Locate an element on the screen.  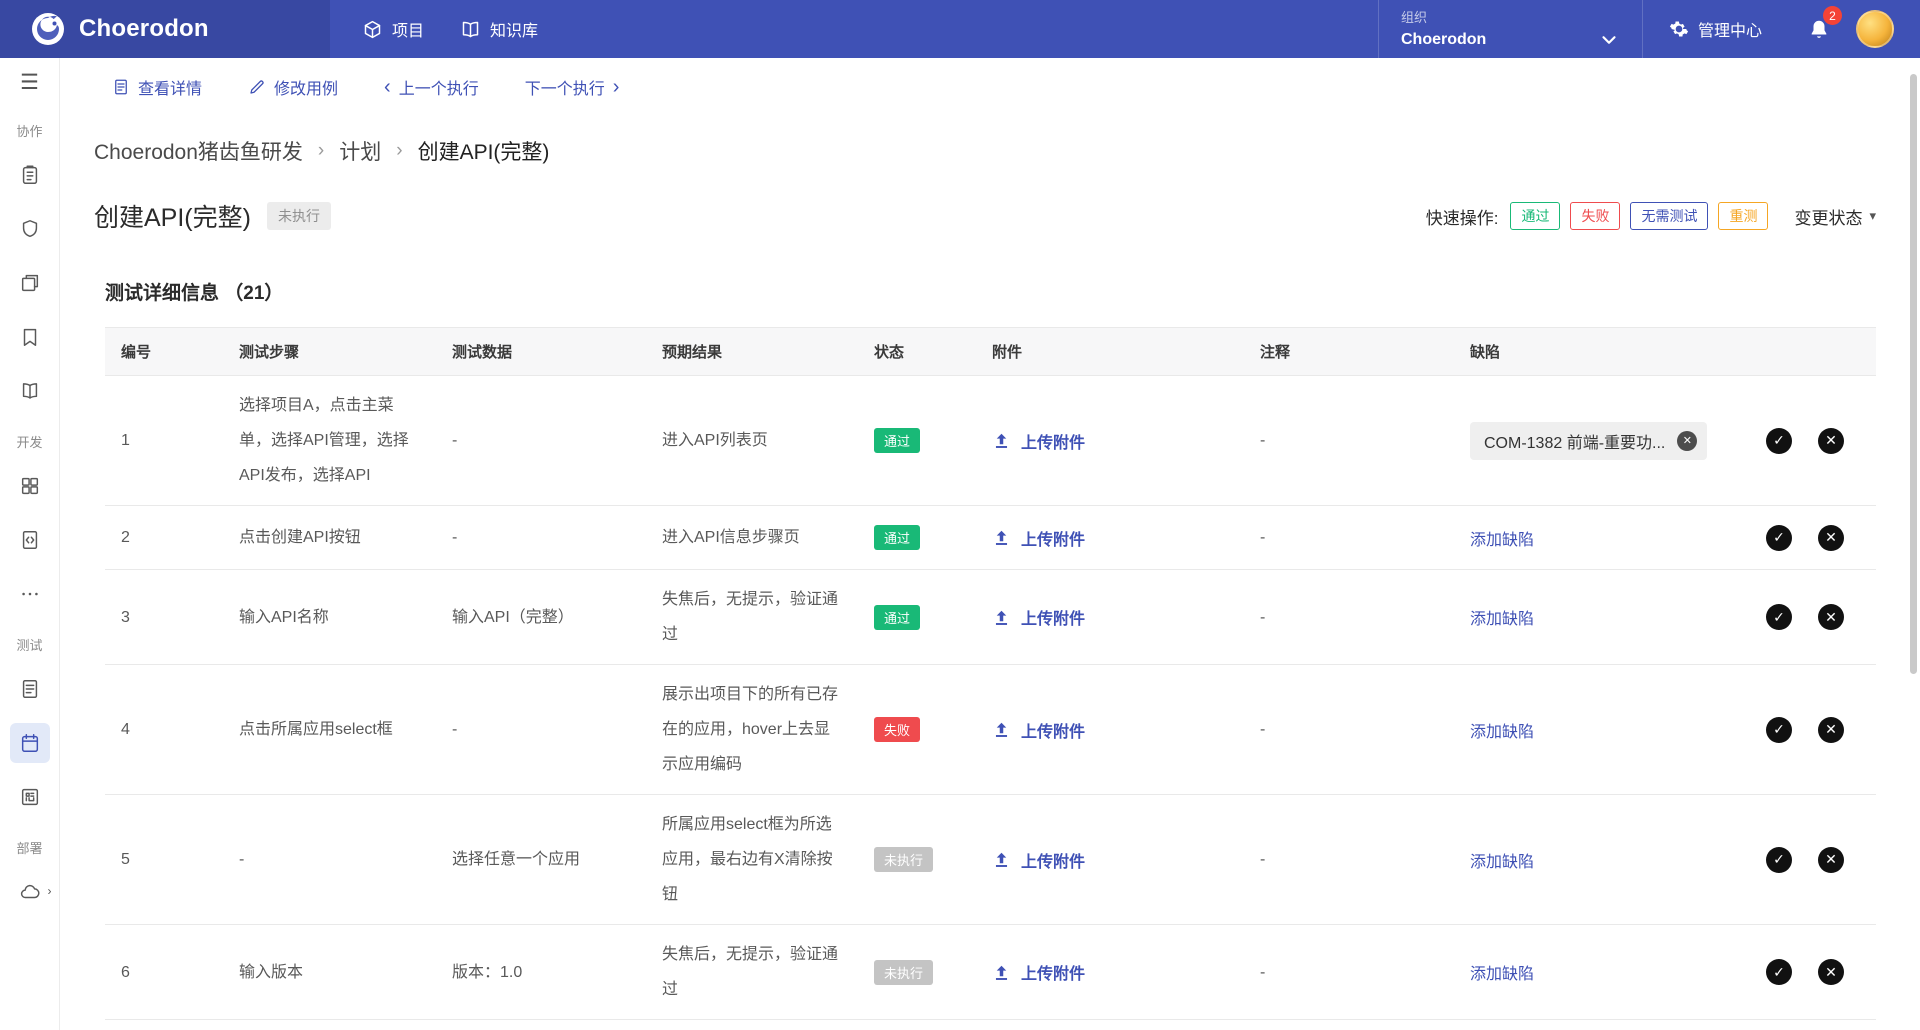
defect-slot: COM-1382 前端-重要功... ✕ is located at coordinates (1612, 440).